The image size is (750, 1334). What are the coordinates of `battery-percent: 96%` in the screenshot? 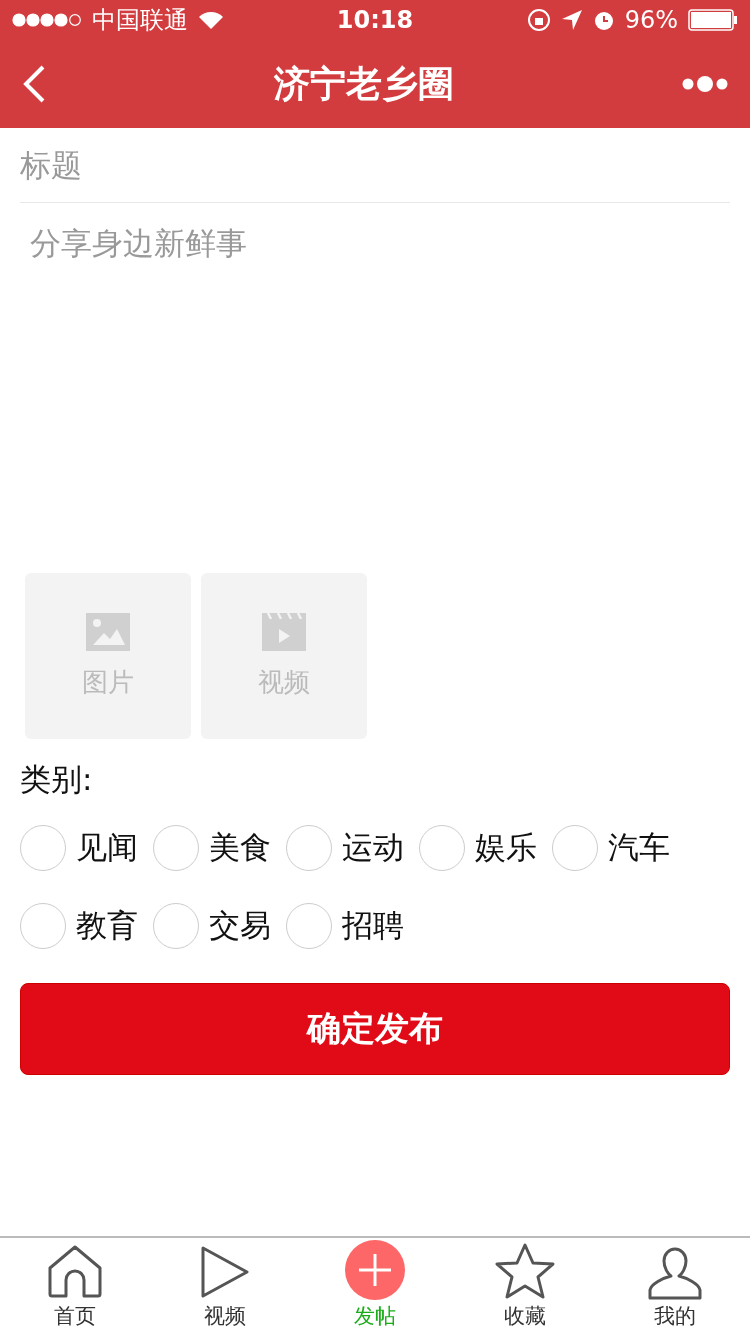 It's located at (651, 20).